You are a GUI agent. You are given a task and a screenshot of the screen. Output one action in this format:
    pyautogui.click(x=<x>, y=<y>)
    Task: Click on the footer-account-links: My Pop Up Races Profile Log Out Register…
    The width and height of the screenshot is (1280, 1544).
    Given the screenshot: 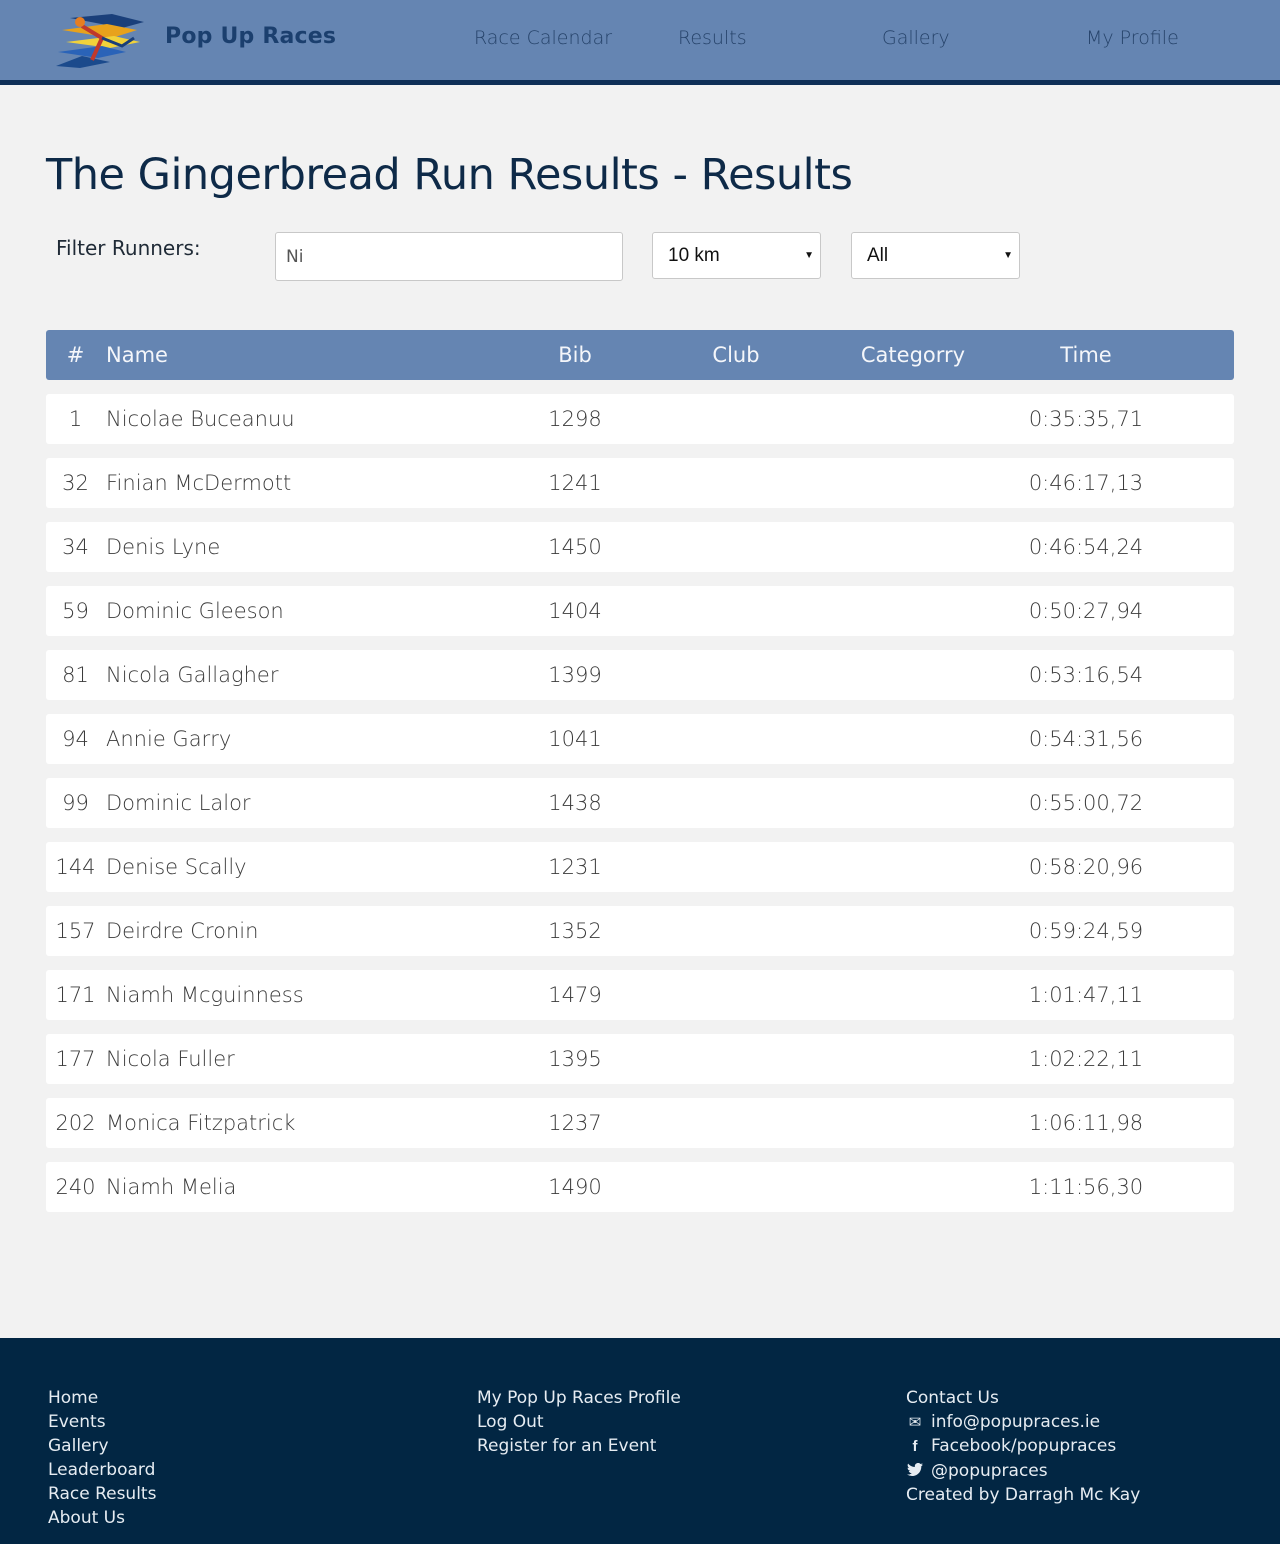 What is the action you would take?
    pyautogui.click(x=579, y=1422)
    